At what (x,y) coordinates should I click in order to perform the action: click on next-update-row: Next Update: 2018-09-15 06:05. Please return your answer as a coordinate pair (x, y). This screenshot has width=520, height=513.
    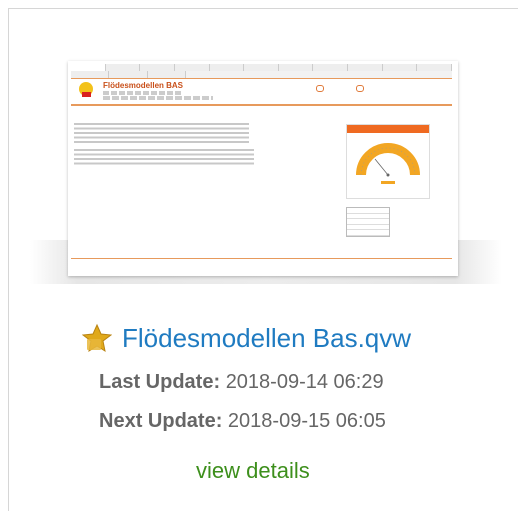
    Looking at the image, I should click on (242, 421).